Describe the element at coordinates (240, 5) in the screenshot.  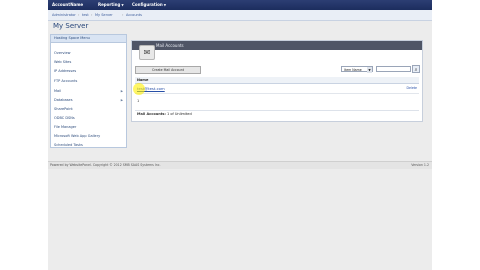
I see `top-navigation: AccountName Reporting▼ Configuration▼` at that location.